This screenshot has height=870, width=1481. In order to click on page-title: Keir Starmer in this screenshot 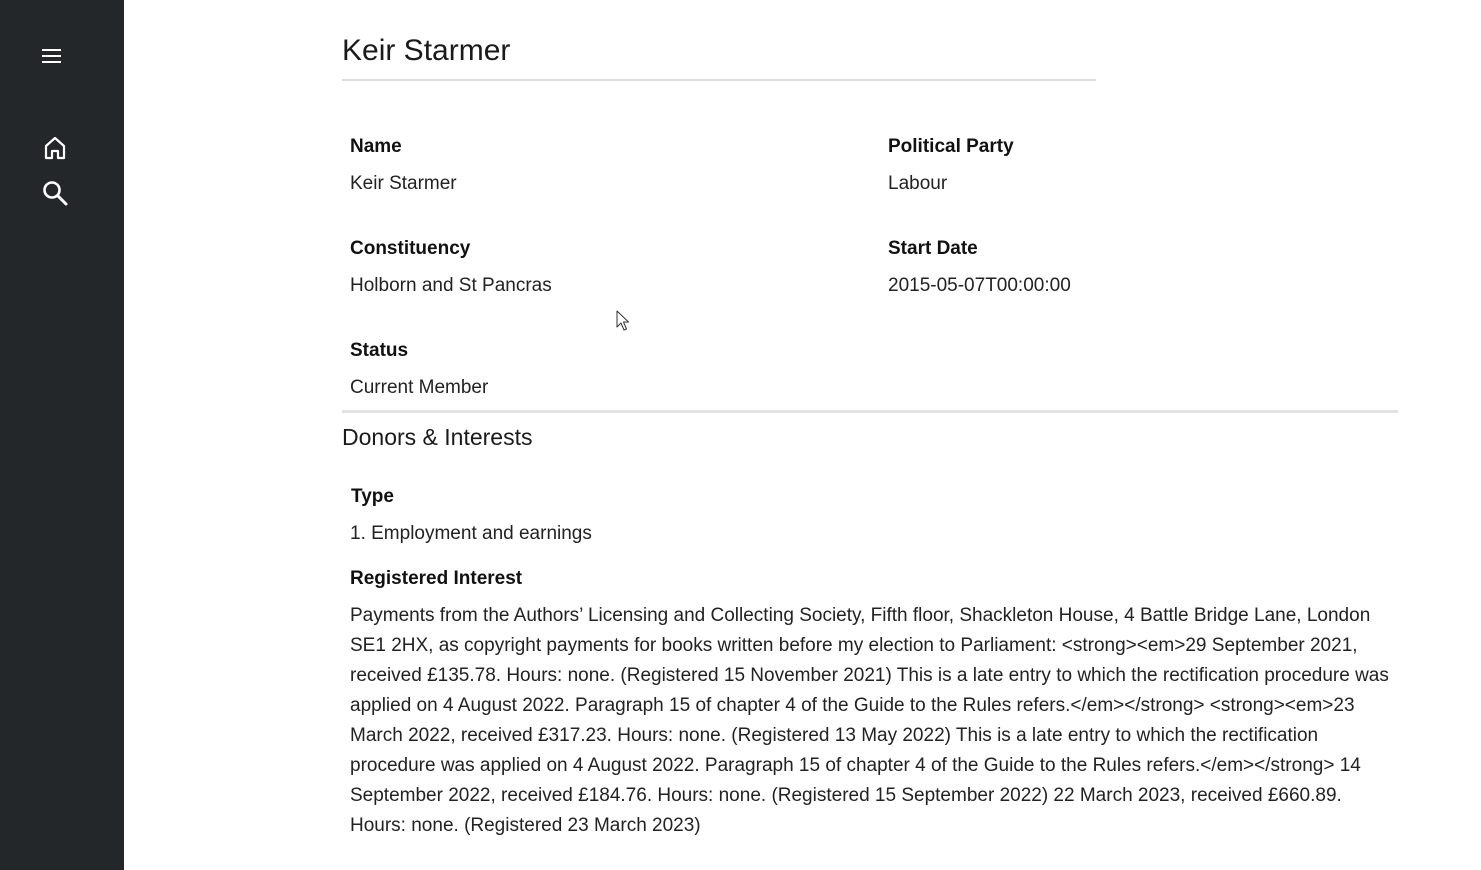, I will do `click(426, 50)`.